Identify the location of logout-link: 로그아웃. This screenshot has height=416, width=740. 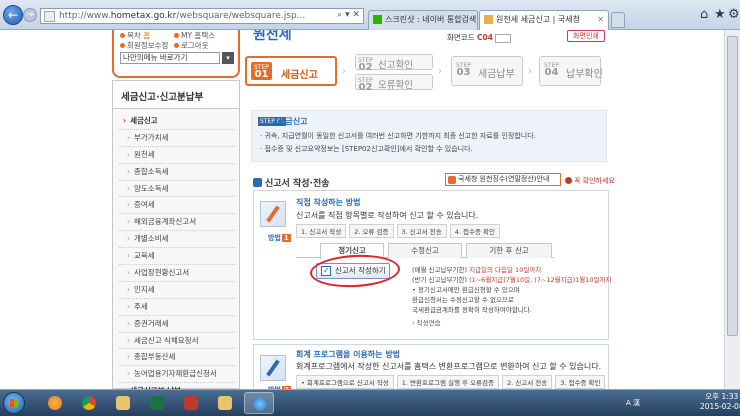
(191, 45).